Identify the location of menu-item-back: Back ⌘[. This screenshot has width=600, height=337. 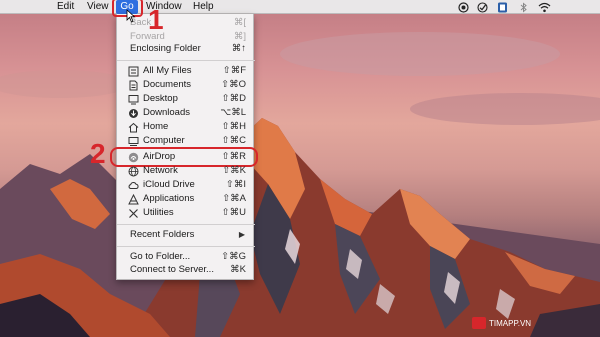
(186, 23).